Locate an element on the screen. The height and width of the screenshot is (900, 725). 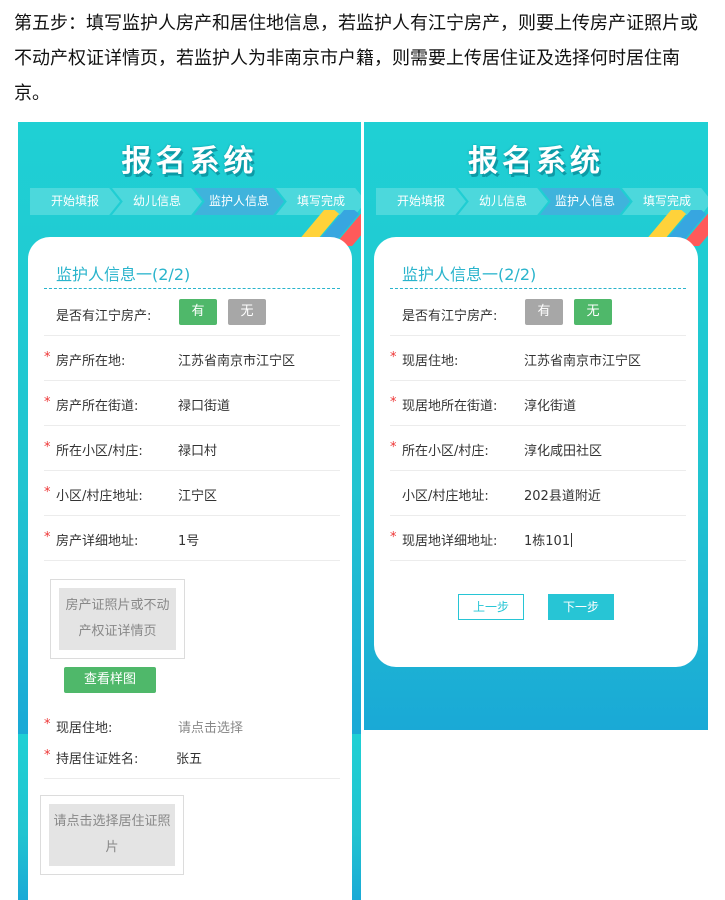
property-certificate-upload: 房产证照片或不动产权证详情页 is located at coordinates (117, 619).